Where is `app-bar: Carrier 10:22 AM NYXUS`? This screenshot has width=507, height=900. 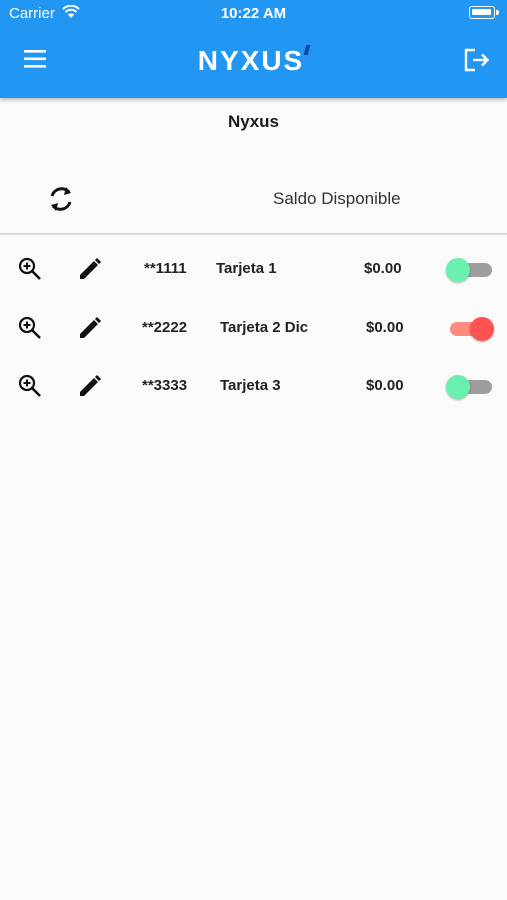 app-bar: Carrier 10:22 AM NYXUS is located at coordinates (253, 49).